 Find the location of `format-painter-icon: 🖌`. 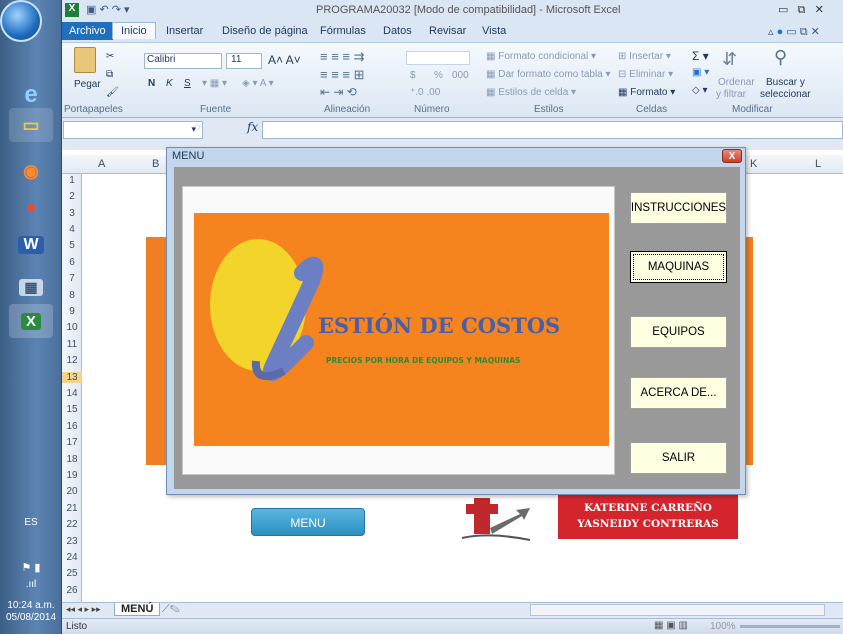

format-painter-icon: 🖌 is located at coordinates (112, 92).